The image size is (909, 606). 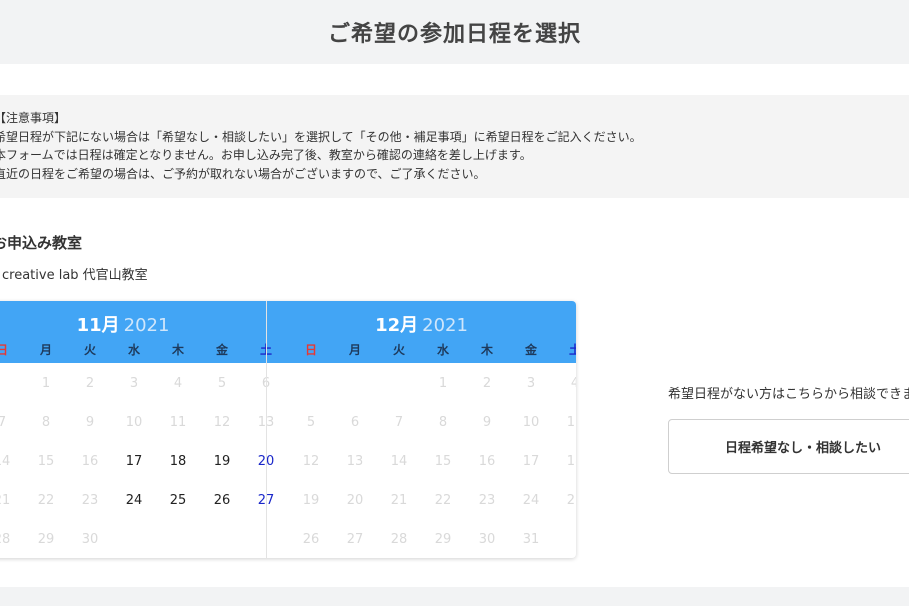 I want to click on calendar-day-unavailable: 25, so click(x=571, y=500).